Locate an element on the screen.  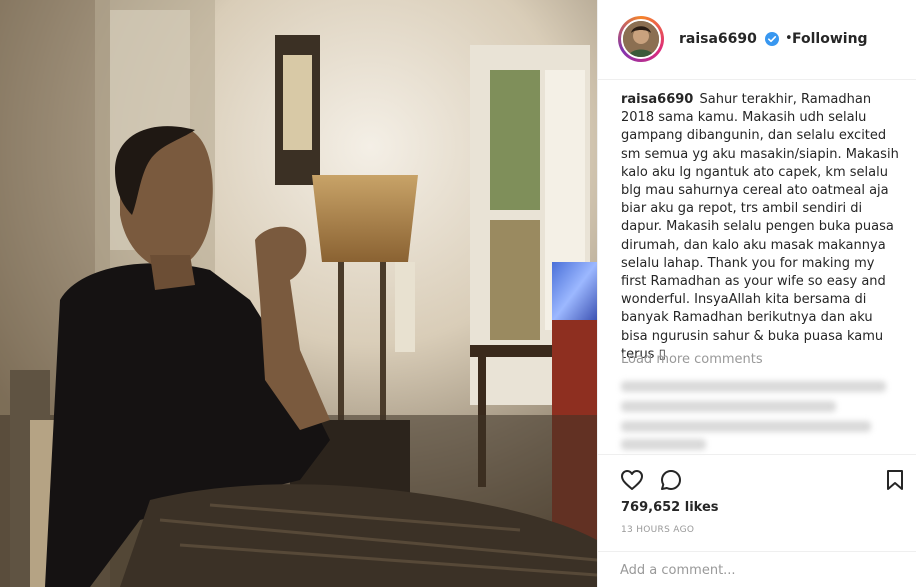
bookmark-icon is located at coordinates (895, 480).